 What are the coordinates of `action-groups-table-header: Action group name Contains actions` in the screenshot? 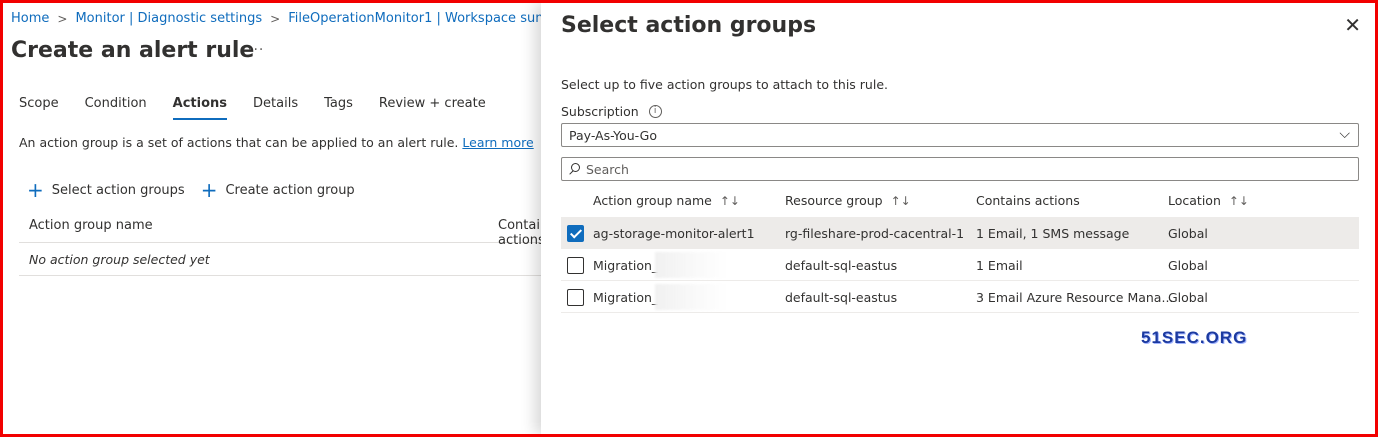 It's located at (282, 229).